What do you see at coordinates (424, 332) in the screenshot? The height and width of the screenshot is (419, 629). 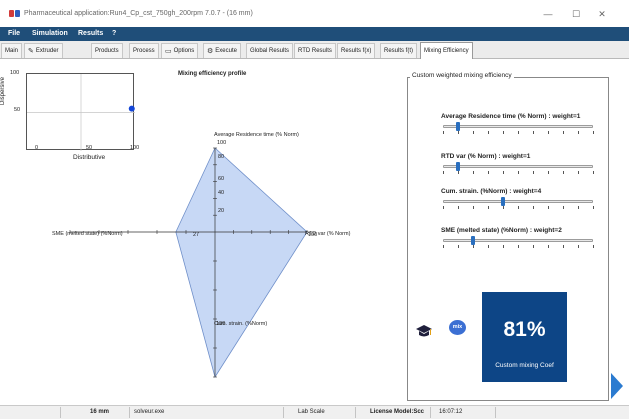 I see `graduation-cap-icon` at bounding box center [424, 332].